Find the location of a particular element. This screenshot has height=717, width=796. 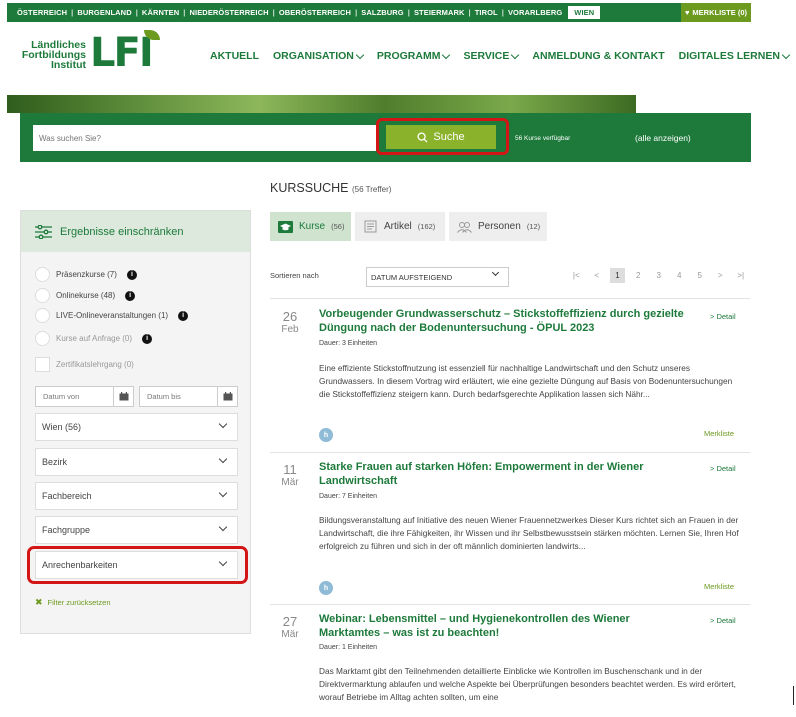

dropdown-fachgruppe: Fachgruppe is located at coordinates (136, 530).